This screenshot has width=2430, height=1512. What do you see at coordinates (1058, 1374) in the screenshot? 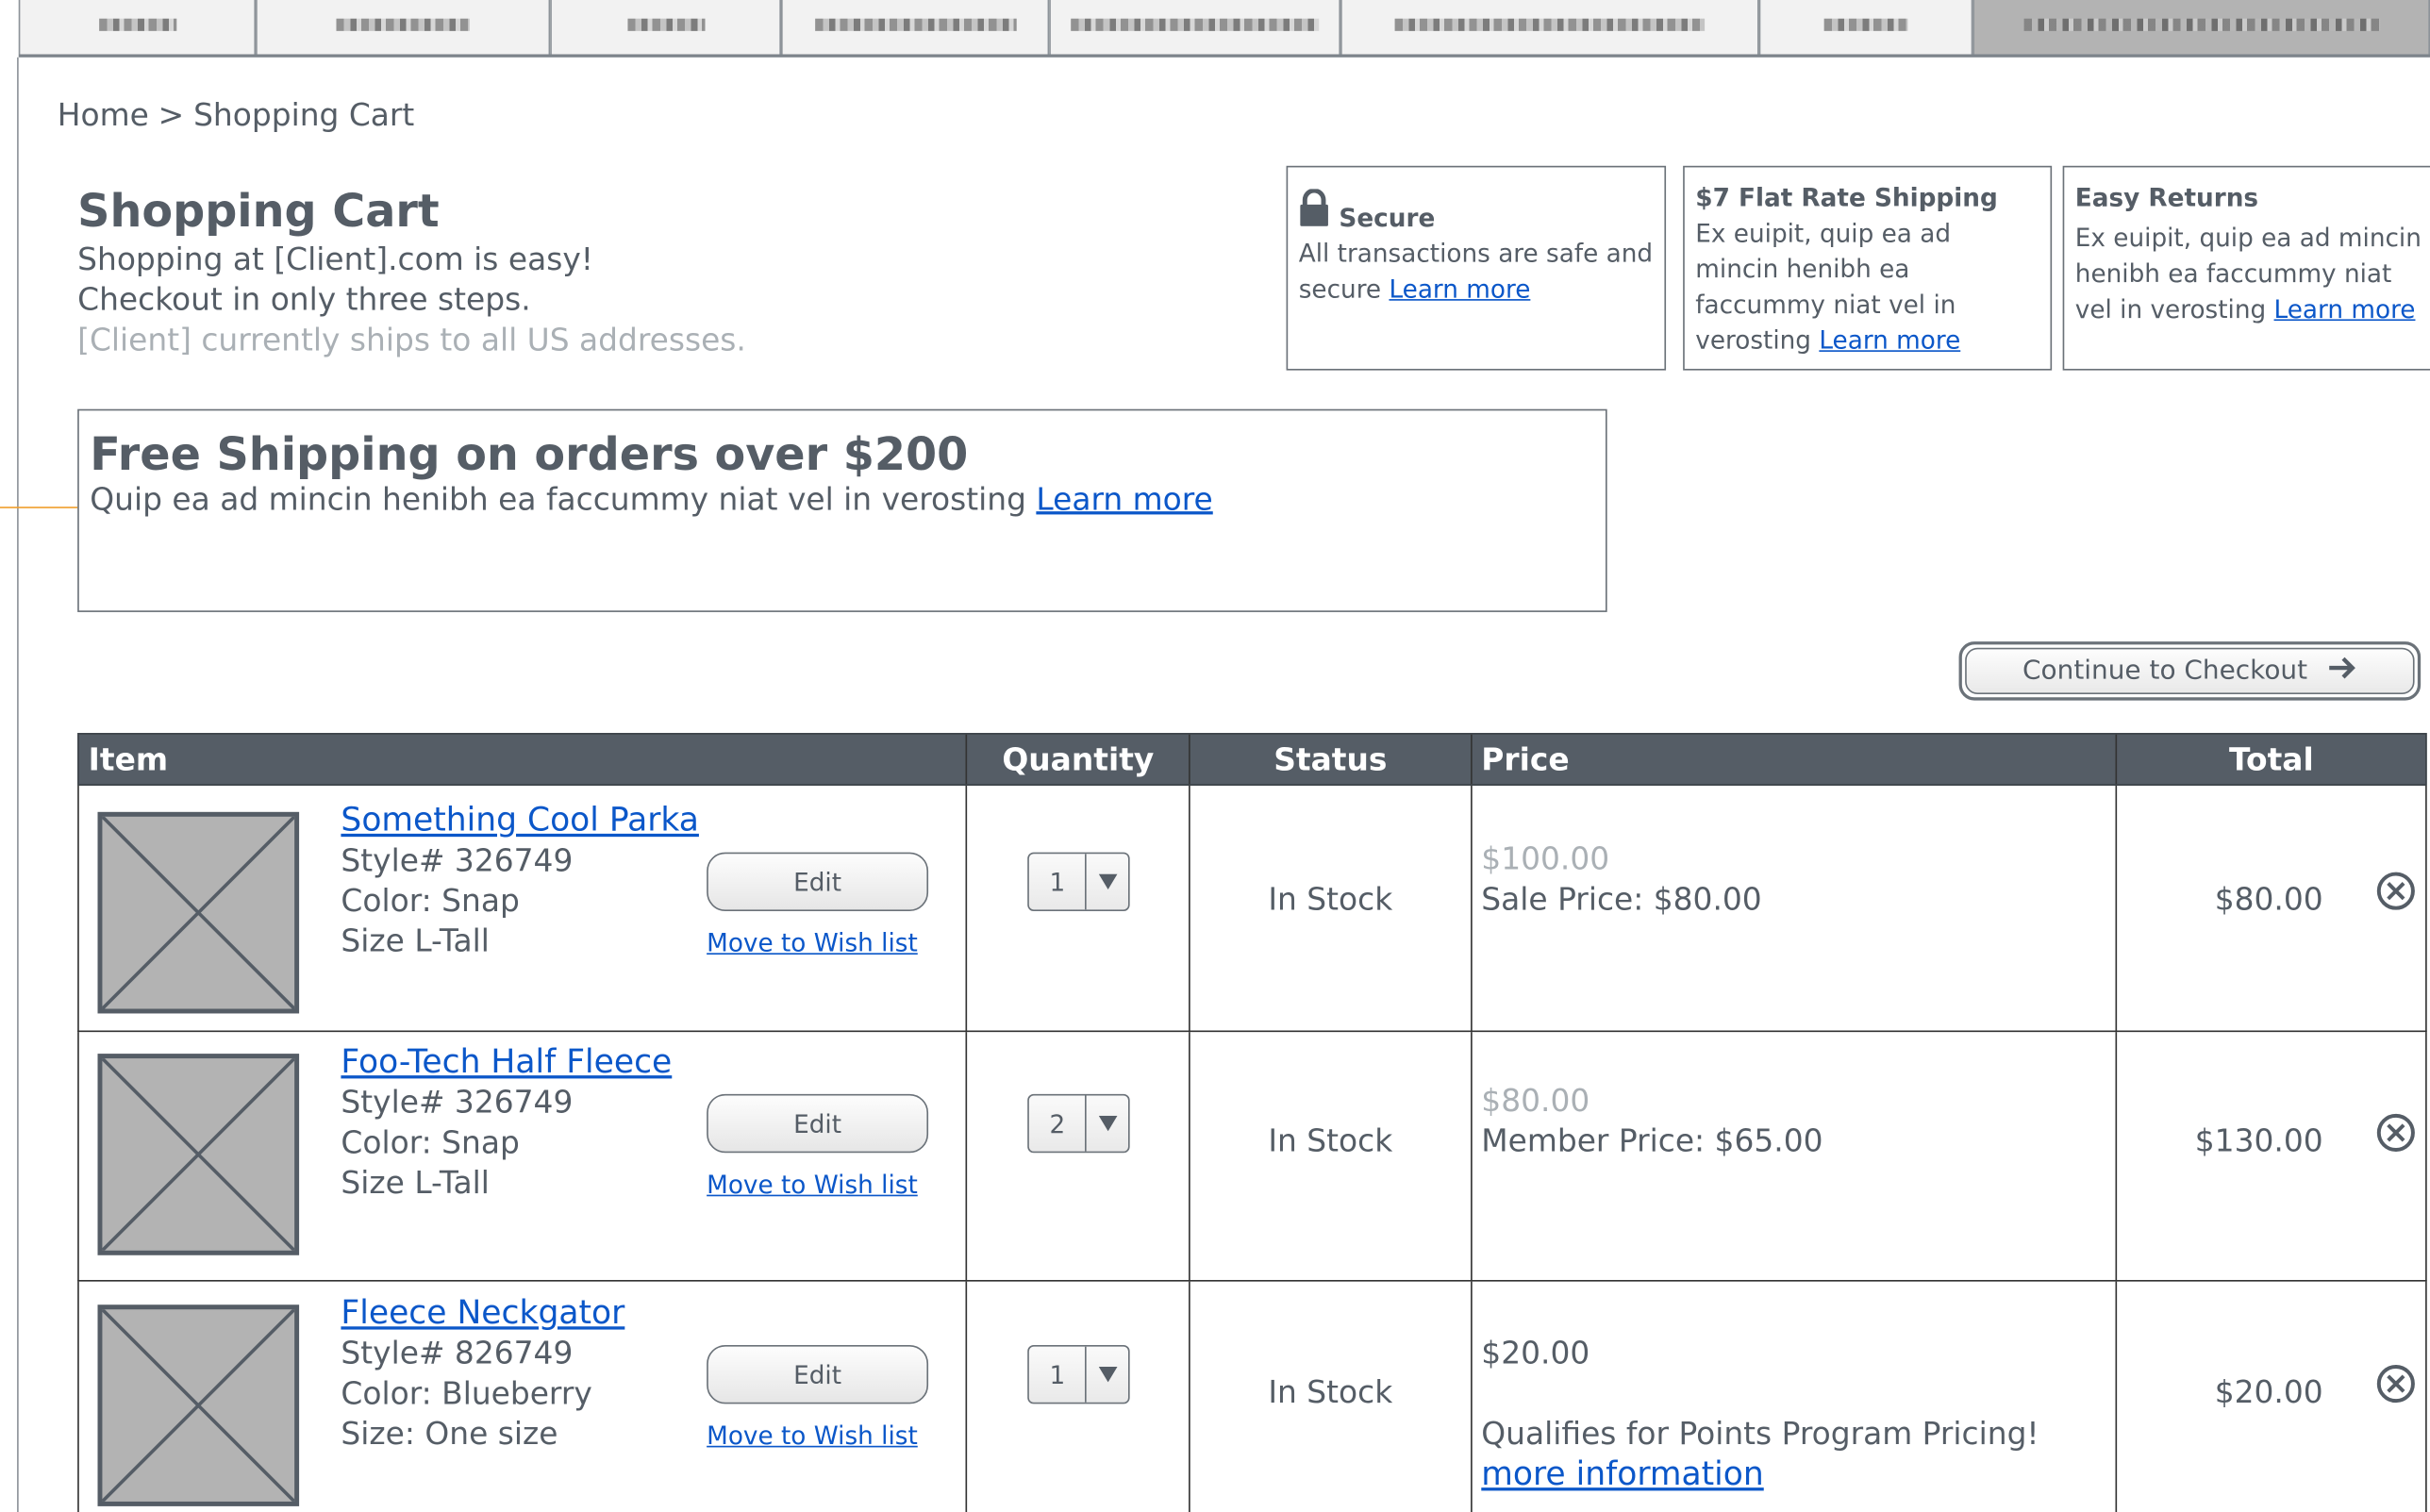
I see `quantity-value: 1` at bounding box center [1058, 1374].